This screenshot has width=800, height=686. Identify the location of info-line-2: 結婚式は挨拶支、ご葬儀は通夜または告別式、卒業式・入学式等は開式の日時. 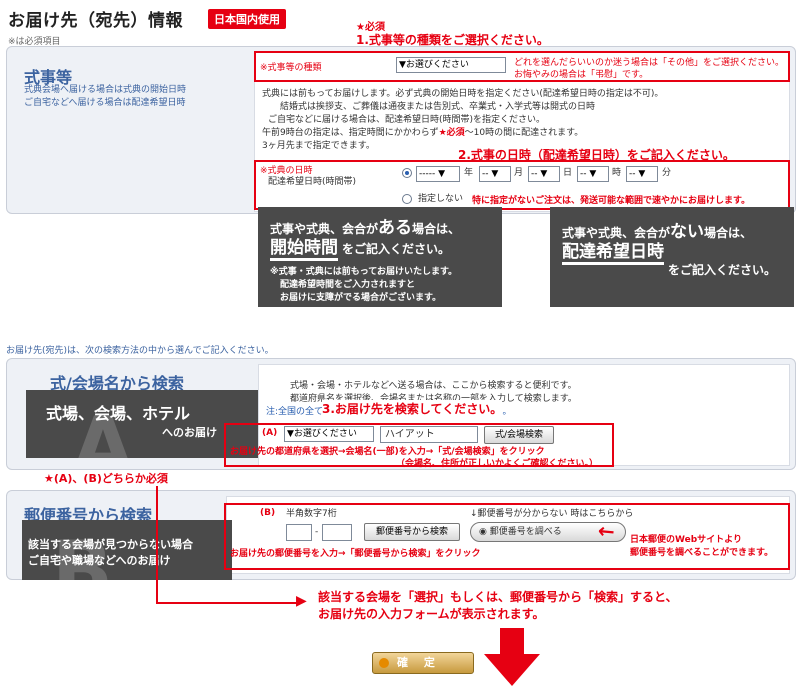
(438, 107).